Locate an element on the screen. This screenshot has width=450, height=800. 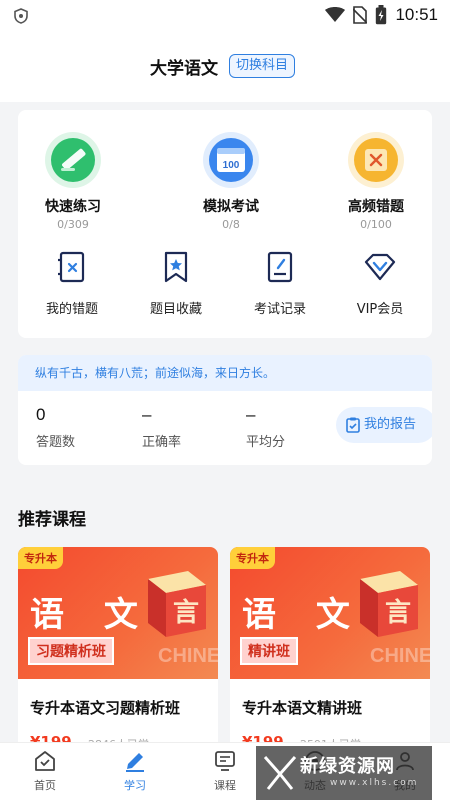
error-card-icon is located at coordinates (376, 160).